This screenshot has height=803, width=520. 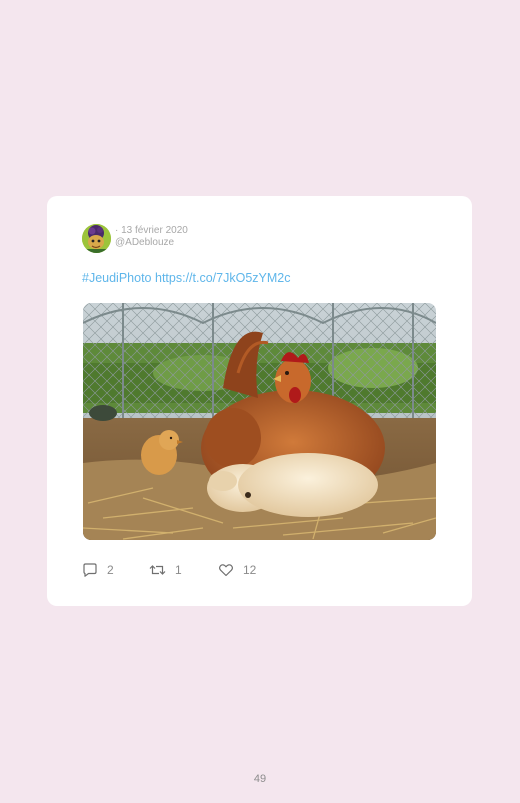 I want to click on tweet-link: https://t.co/7JkO5zYM2c, so click(x=222, y=278).